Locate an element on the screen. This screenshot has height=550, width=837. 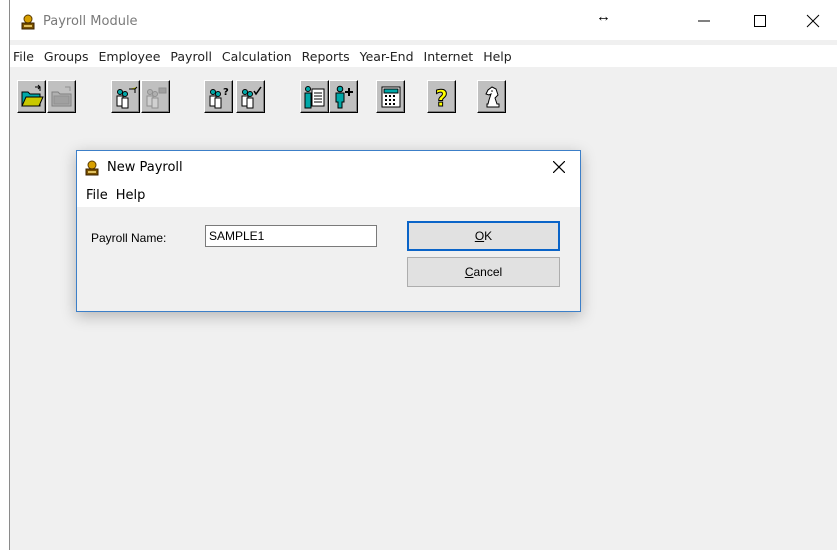
dialog-title-bar: New Payroll is located at coordinates (328, 167).